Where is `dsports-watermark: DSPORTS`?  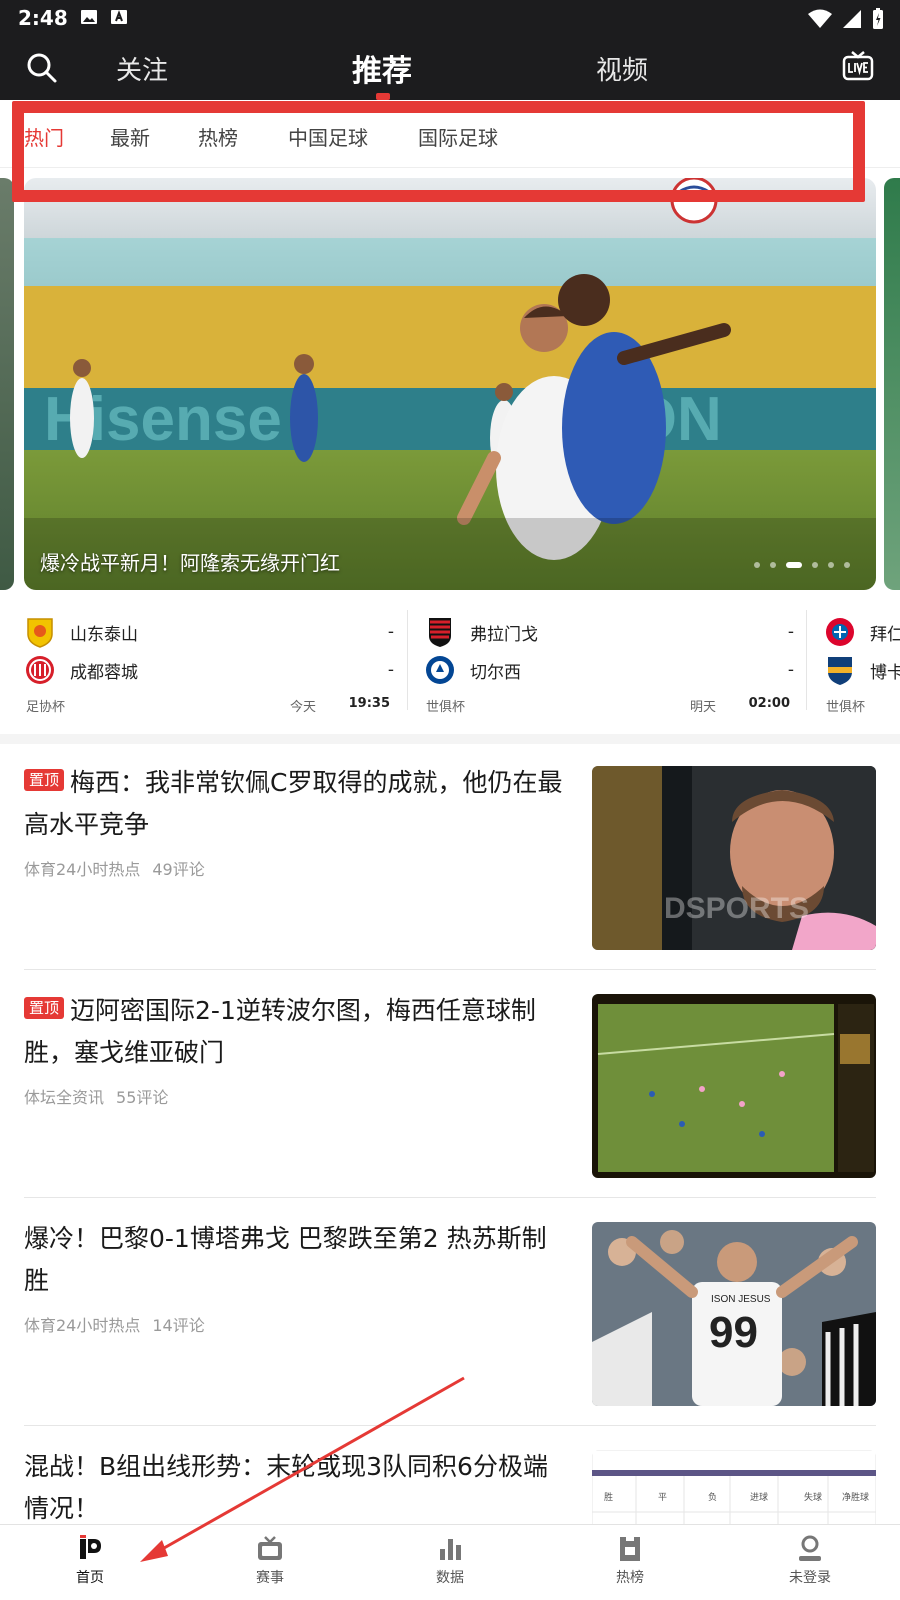
dsports-watermark: DSPORTS is located at coordinates (736, 908).